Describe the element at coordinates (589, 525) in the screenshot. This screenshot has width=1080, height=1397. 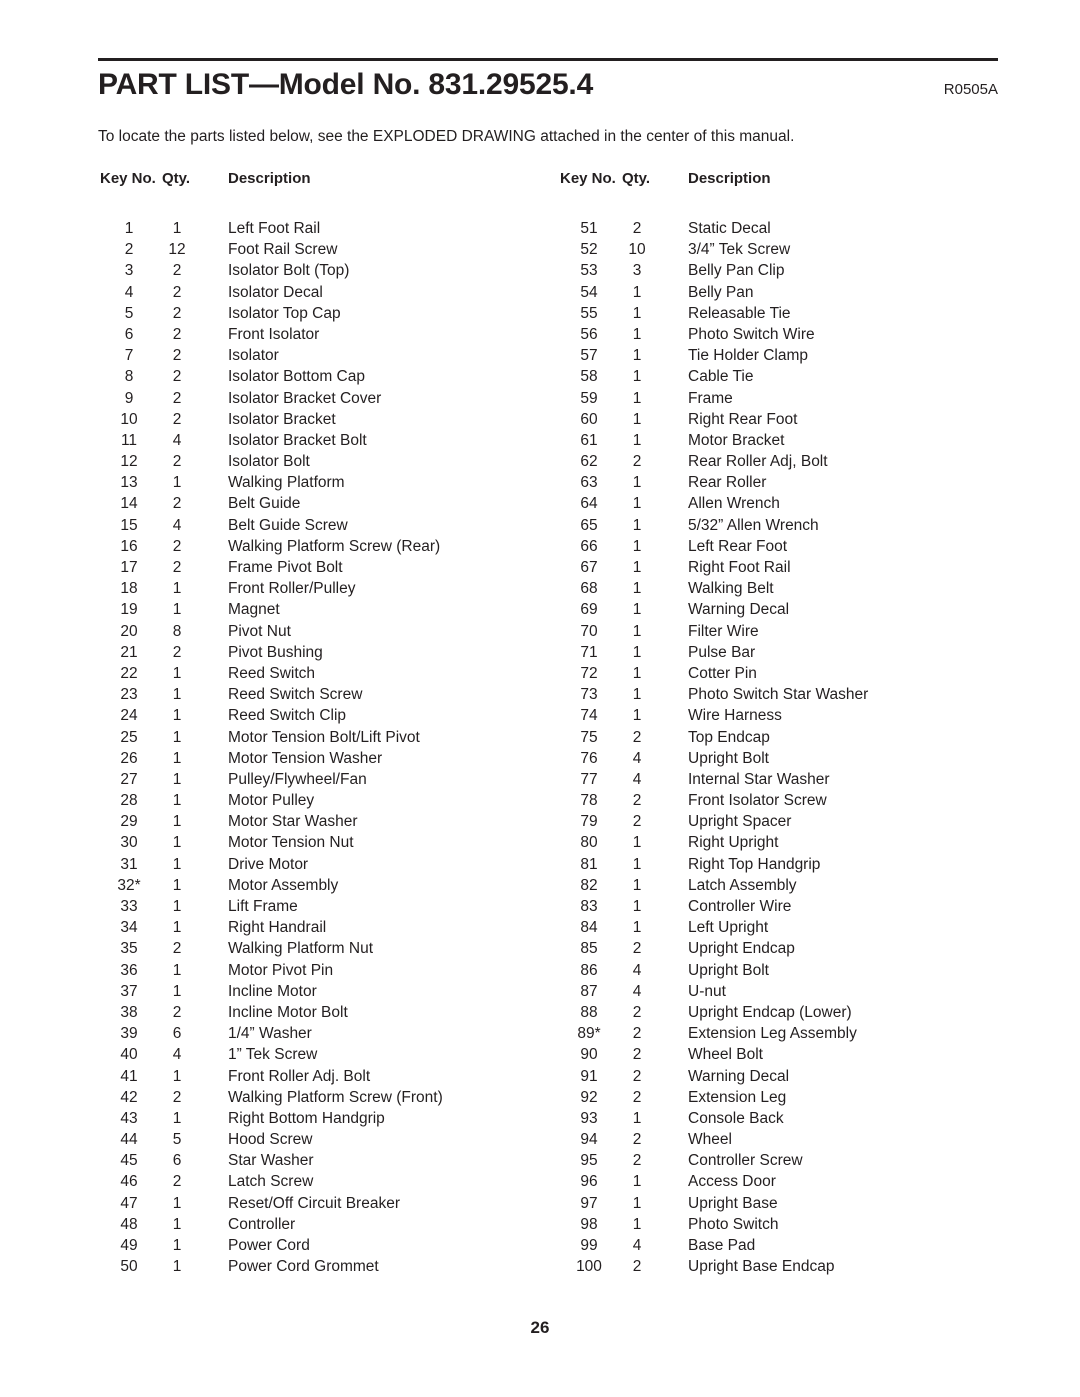
I see `cell-key-no: 65` at that location.